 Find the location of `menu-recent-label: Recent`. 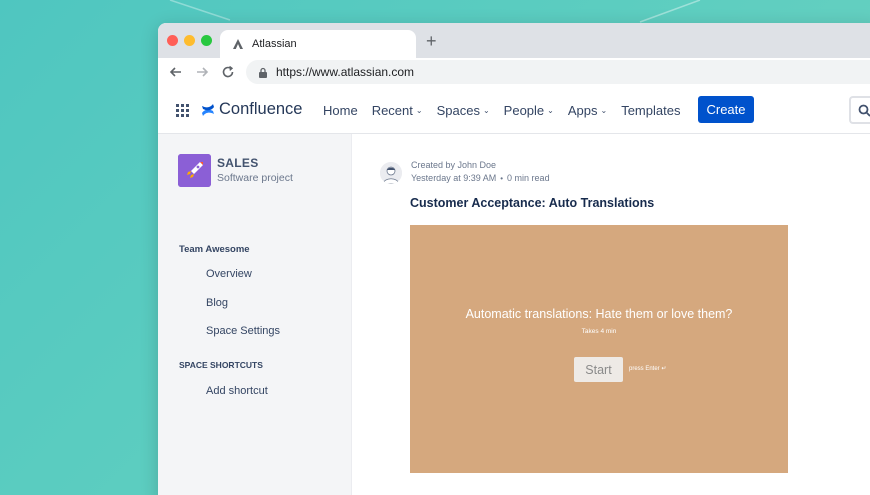

menu-recent-label: Recent is located at coordinates (392, 110).